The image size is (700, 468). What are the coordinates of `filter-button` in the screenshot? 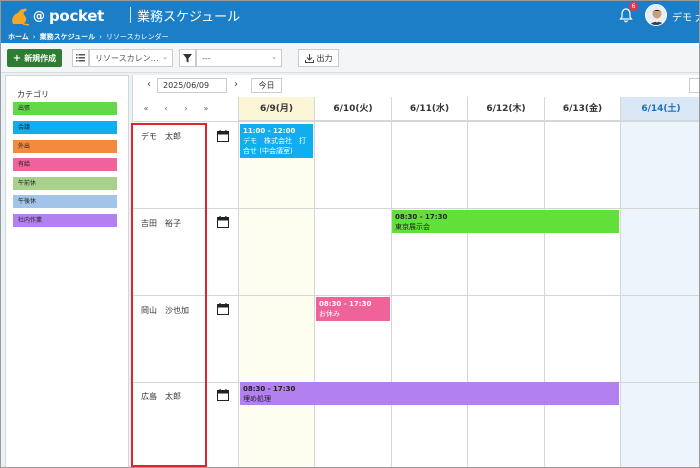 It's located at (187, 58).